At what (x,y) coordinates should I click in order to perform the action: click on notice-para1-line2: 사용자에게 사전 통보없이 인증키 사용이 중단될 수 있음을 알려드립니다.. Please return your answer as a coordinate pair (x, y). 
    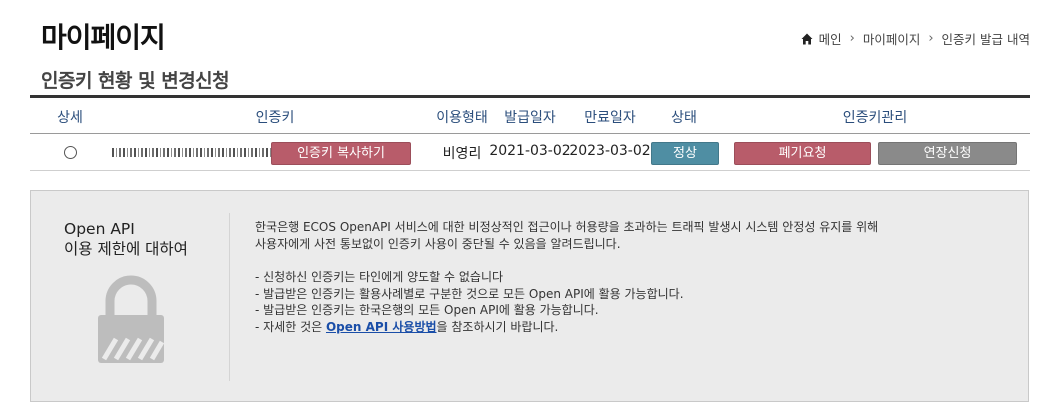
    Looking at the image, I should click on (438, 243).